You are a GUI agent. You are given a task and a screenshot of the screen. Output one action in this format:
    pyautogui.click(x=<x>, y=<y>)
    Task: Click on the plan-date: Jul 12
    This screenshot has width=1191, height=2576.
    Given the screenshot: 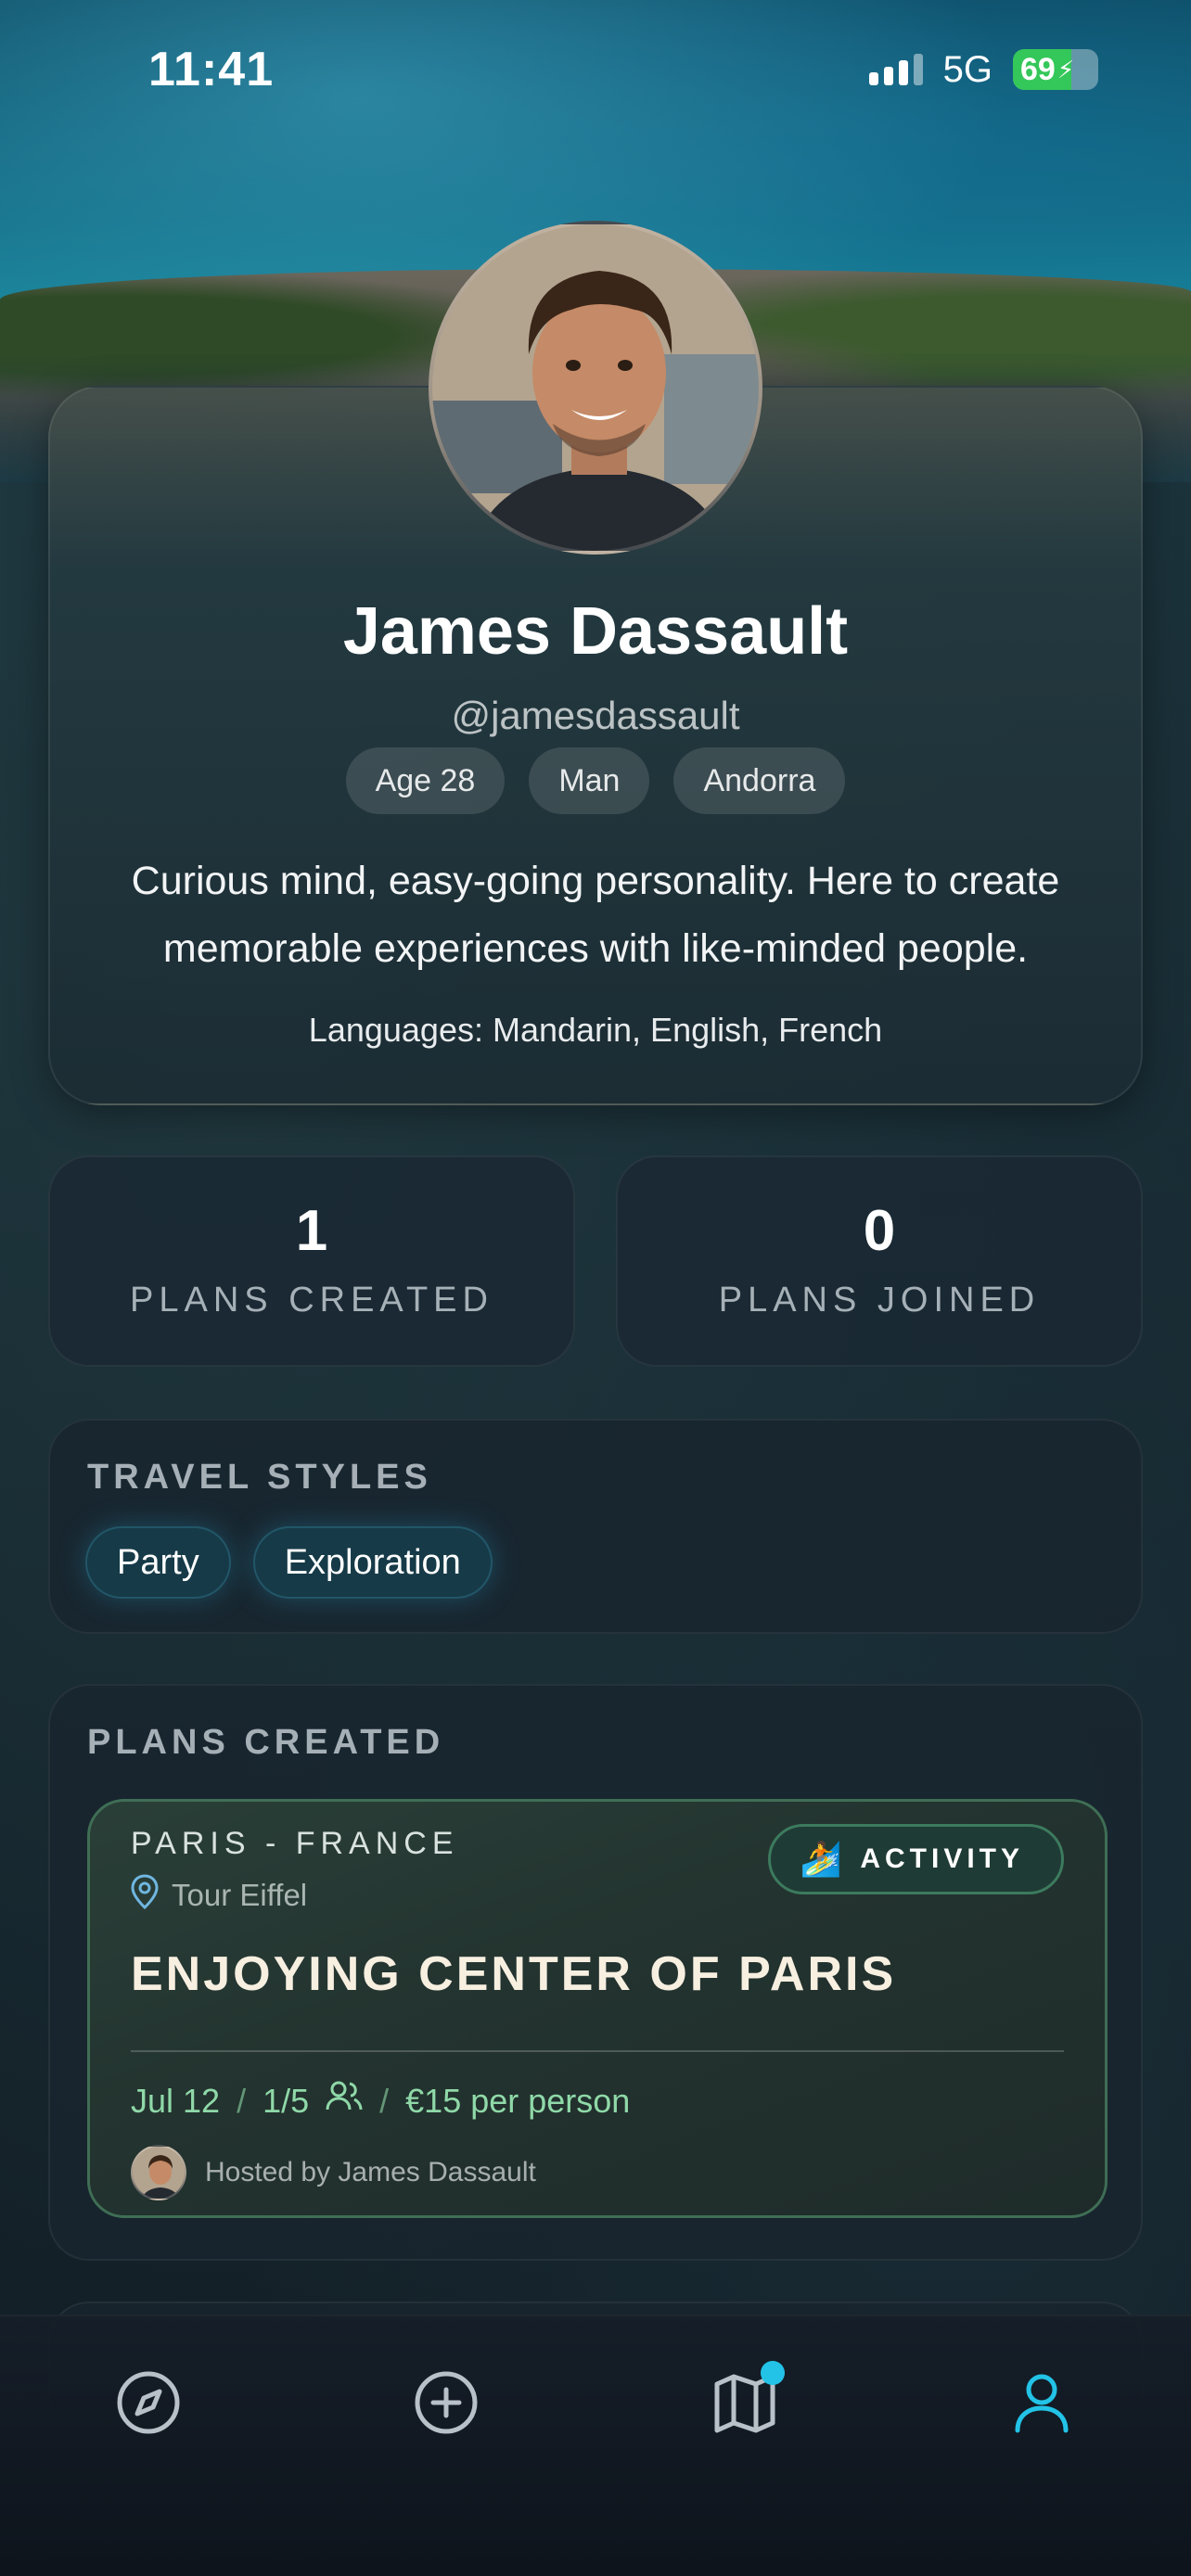 What is the action you would take?
    pyautogui.click(x=176, y=2100)
    